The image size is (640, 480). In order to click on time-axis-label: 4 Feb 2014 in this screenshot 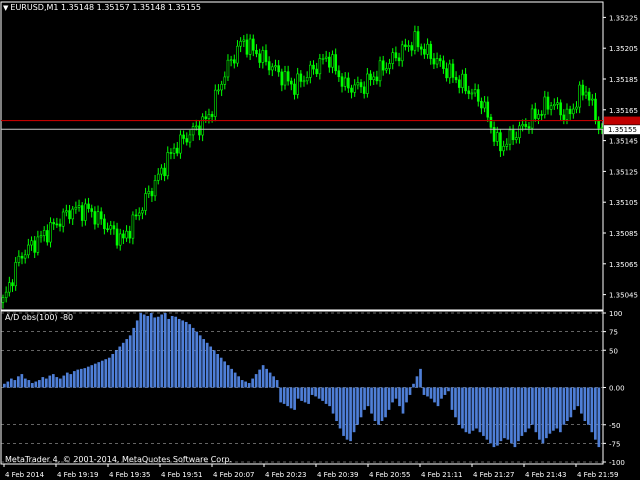, I will do `click(25, 475)`.